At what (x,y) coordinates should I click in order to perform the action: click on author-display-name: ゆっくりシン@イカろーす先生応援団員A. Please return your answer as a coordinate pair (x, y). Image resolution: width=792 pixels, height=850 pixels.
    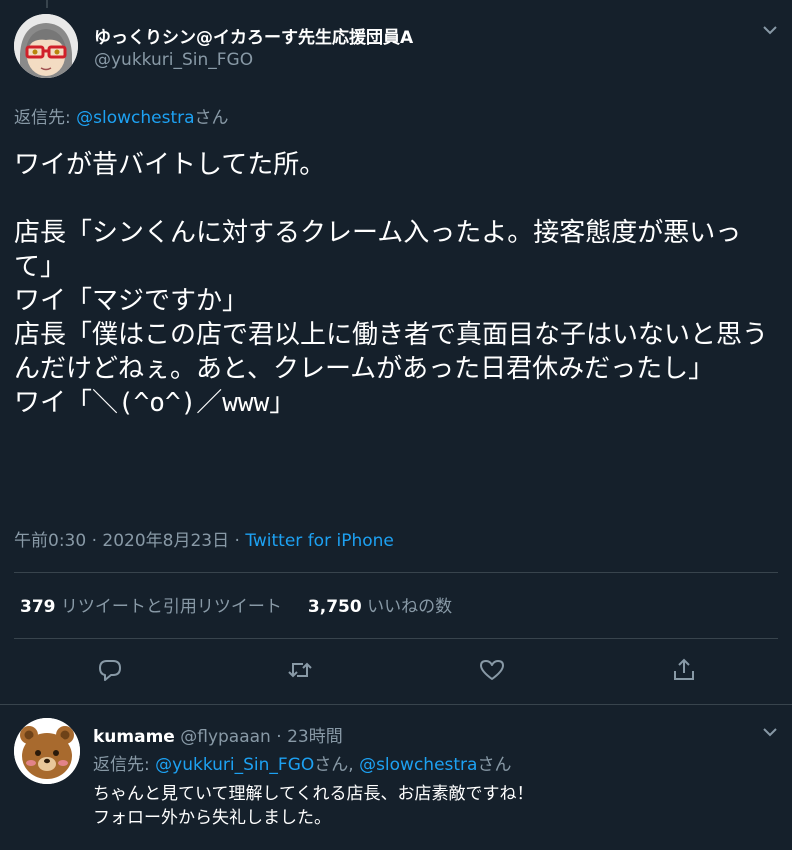
    Looking at the image, I should click on (253, 35).